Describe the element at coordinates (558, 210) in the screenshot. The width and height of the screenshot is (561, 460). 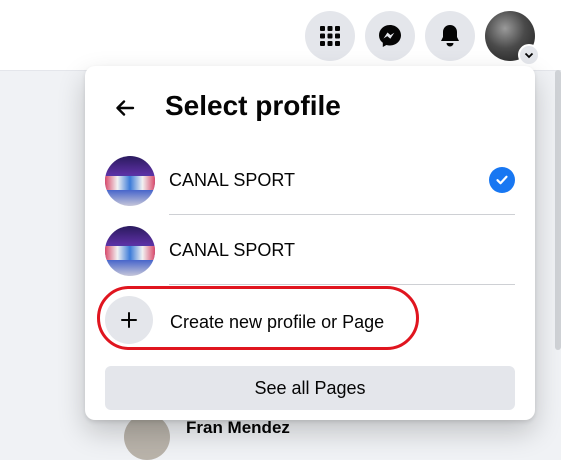
I see `page-scrollbar` at that location.